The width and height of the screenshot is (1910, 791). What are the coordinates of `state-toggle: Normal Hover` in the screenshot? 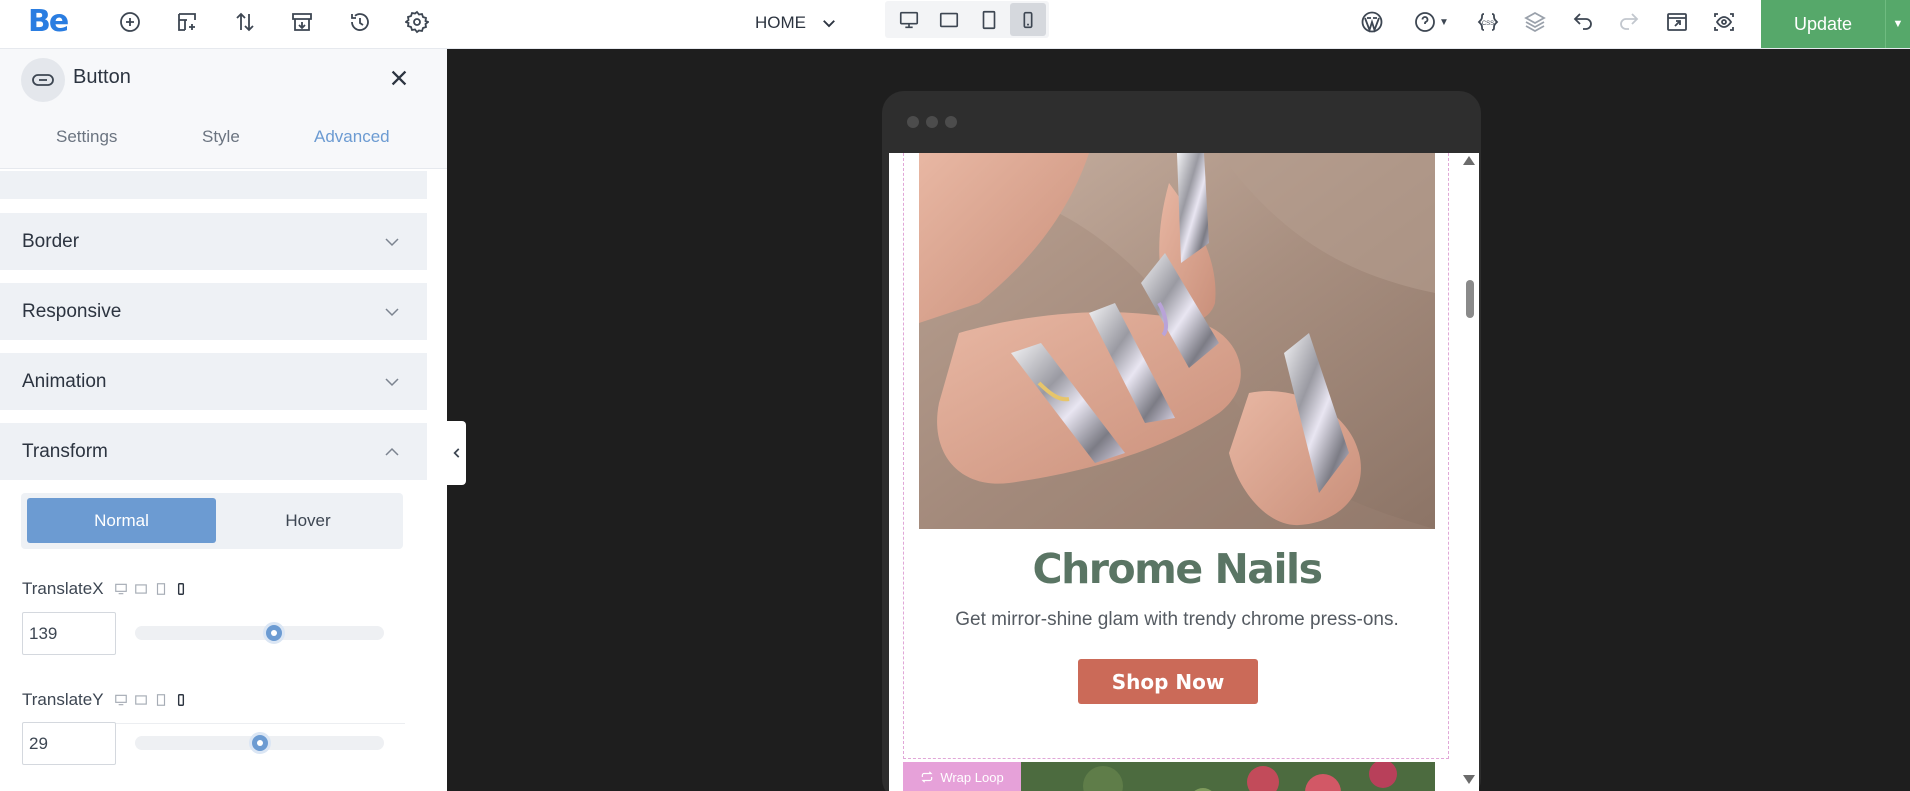 It's located at (212, 521).